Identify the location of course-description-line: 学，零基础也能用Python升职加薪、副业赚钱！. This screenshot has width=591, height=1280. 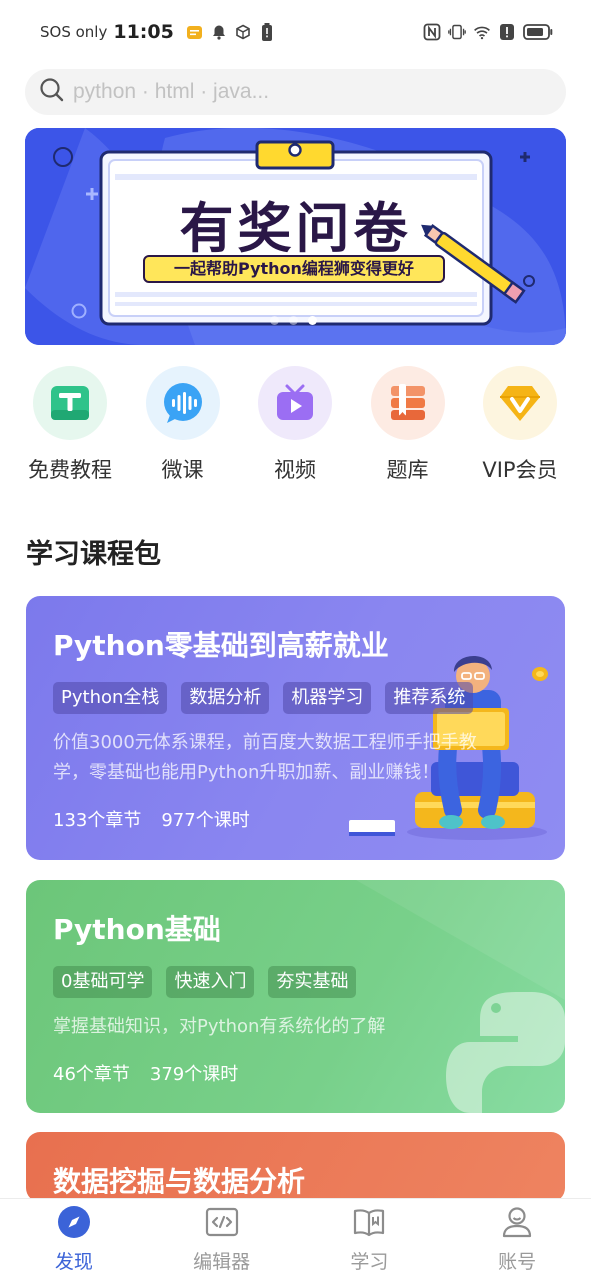
(246, 772).